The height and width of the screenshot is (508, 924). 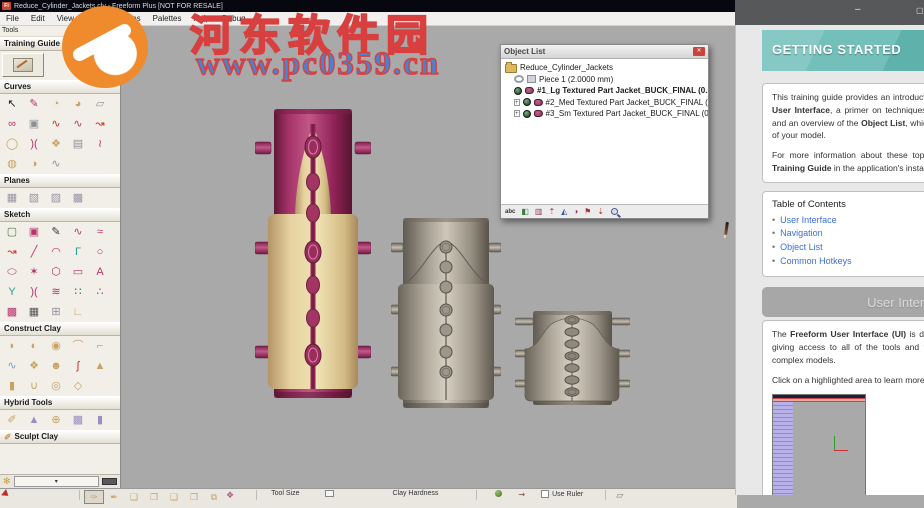 What do you see at coordinates (78, 144) in the screenshot?
I see `box-curve-icon: ▤` at bounding box center [78, 144].